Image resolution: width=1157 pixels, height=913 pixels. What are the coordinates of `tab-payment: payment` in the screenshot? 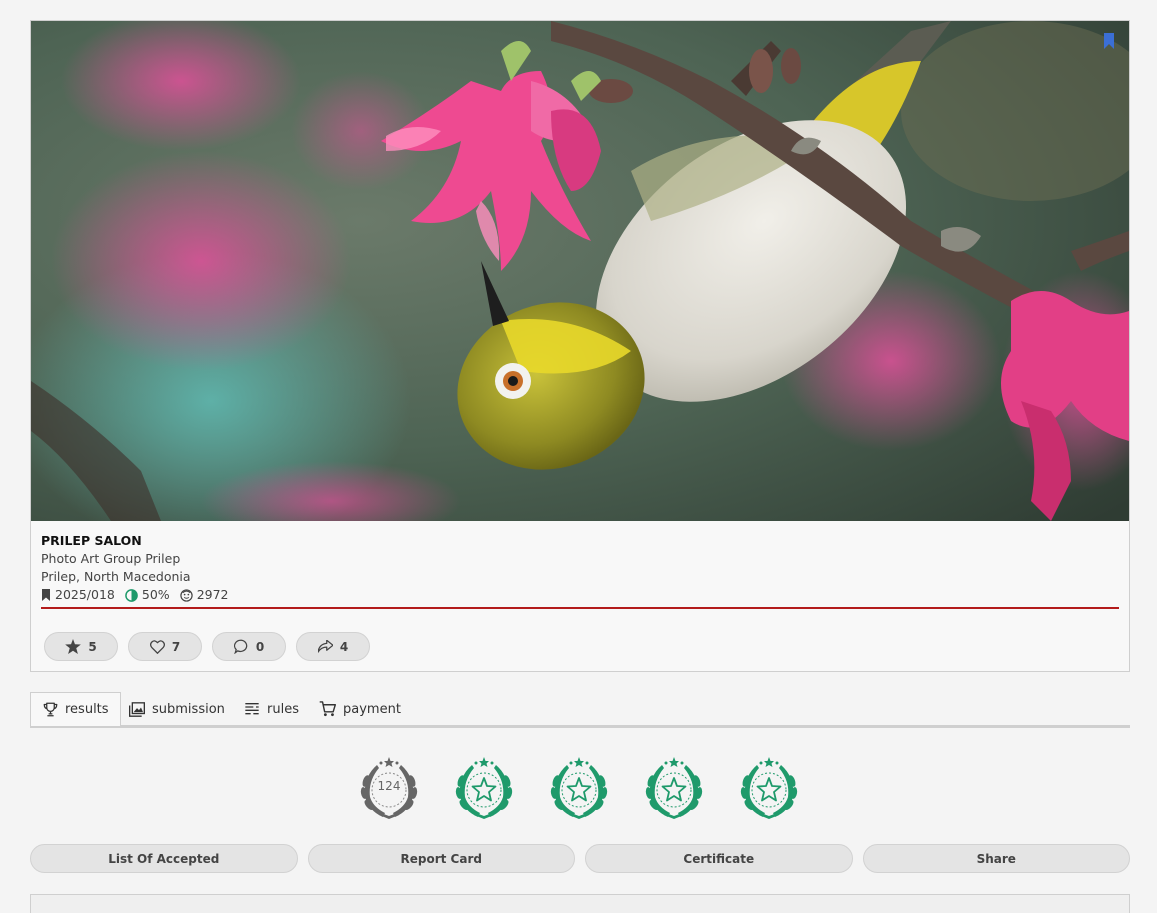 It's located at (360, 709).